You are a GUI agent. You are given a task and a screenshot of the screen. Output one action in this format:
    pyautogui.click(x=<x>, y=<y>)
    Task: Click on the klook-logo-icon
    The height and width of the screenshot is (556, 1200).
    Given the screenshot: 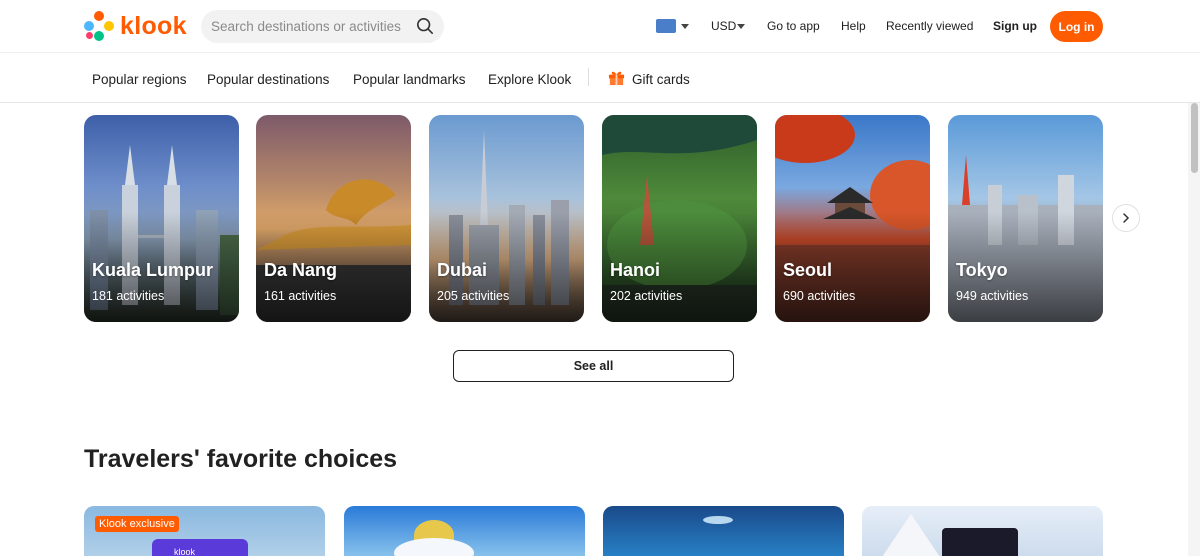 What is the action you would take?
    pyautogui.click(x=99, y=26)
    